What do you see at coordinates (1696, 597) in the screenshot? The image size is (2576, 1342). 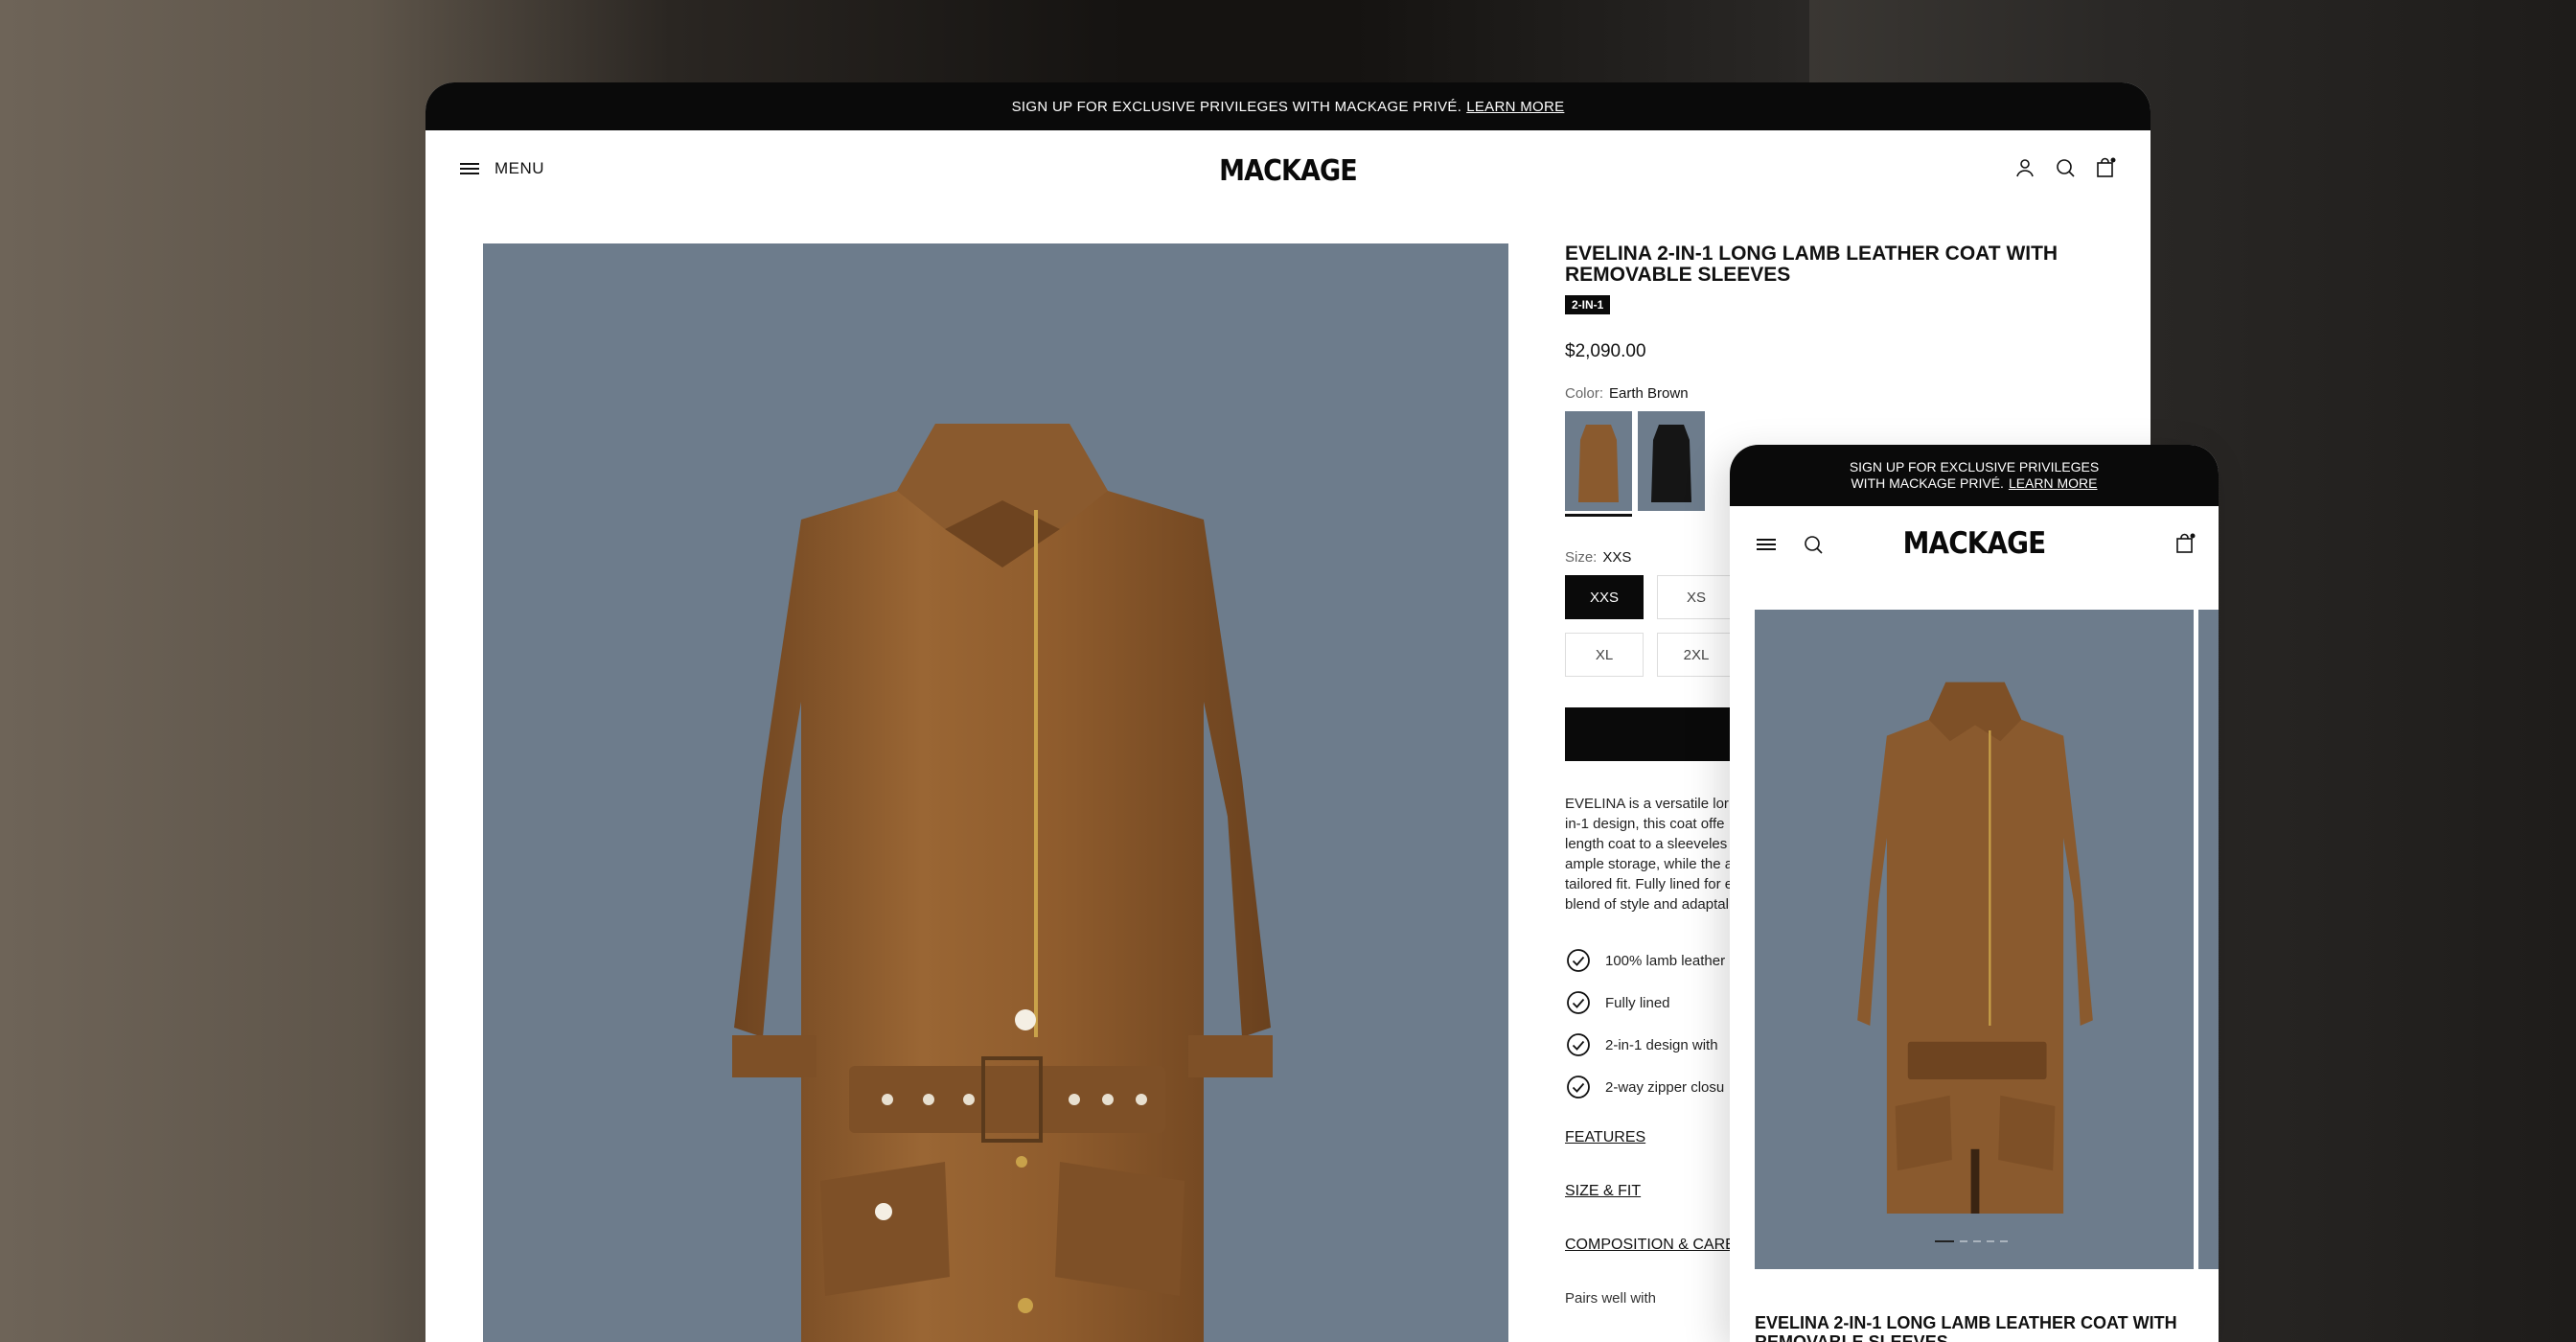 I see `size-option-xs: XS` at bounding box center [1696, 597].